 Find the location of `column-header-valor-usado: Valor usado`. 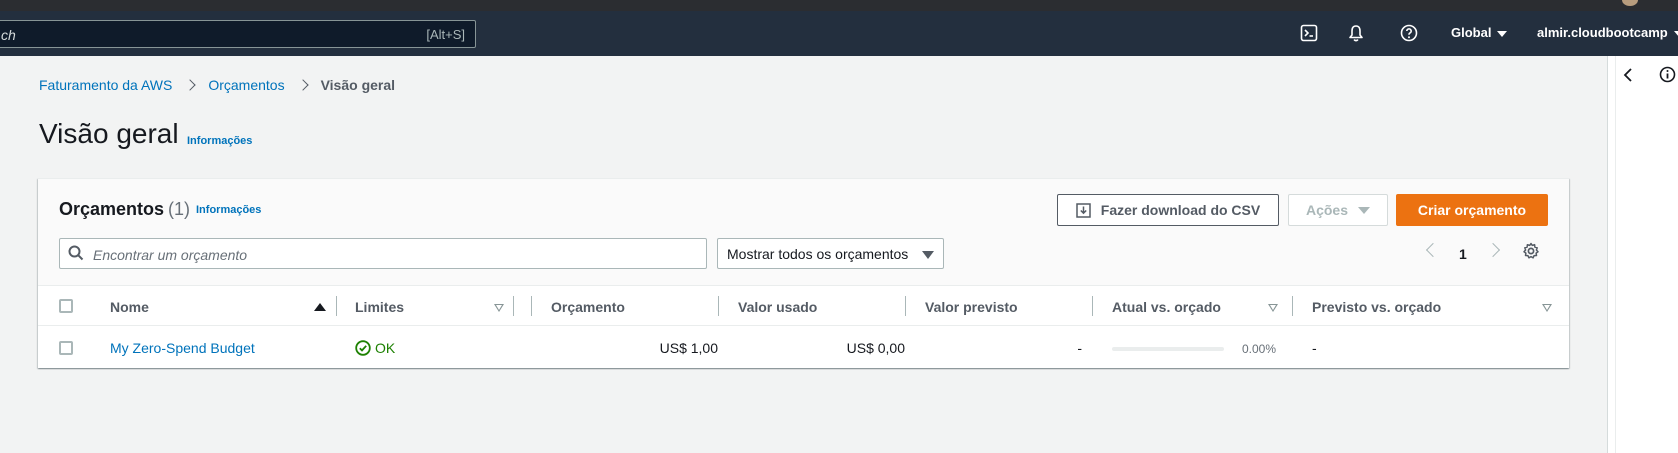

column-header-valor-usado: Valor usado is located at coordinates (777, 307).